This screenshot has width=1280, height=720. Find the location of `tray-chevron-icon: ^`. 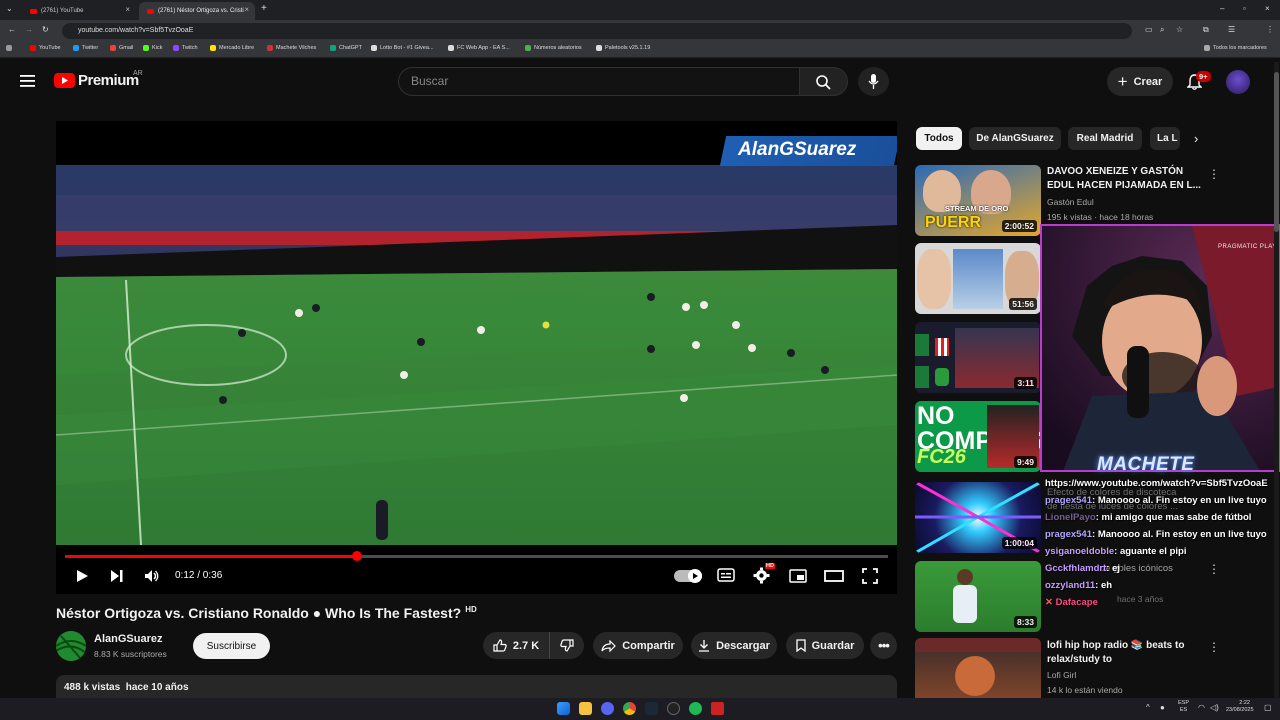

tray-chevron-icon: ^ is located at coordinates (1148, 707).